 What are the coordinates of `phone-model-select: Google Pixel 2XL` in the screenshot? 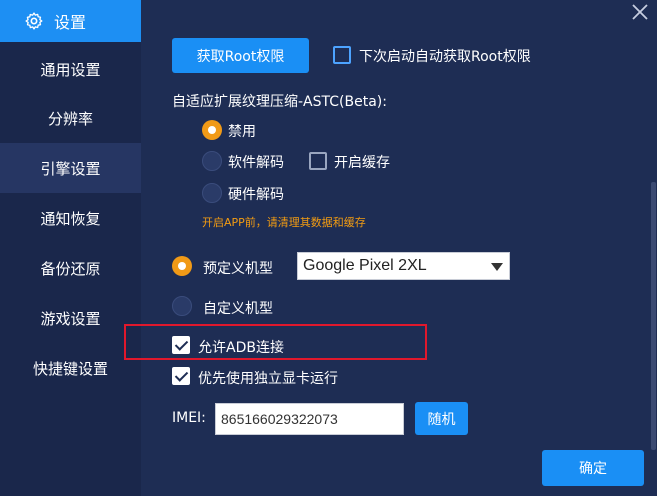 It's located at (403, 266).